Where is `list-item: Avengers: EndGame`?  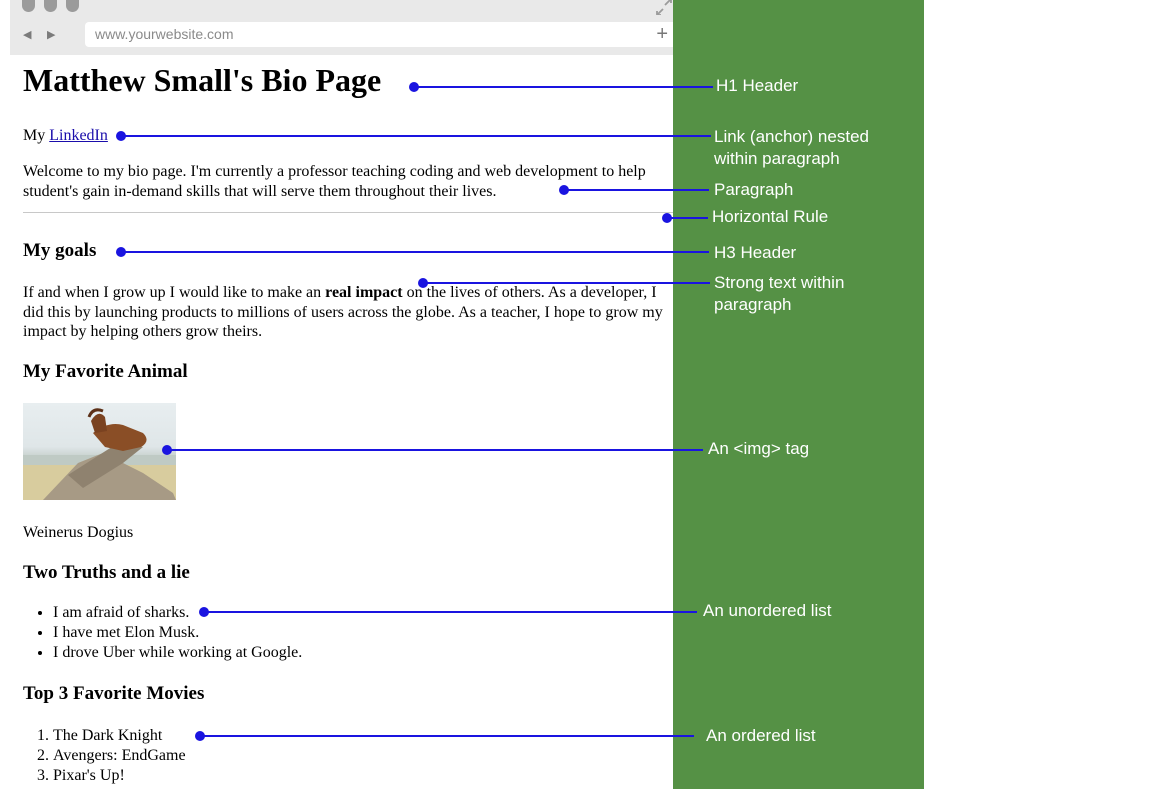 list-item: Avengers: EndGame is located at coordinates (119, 756).